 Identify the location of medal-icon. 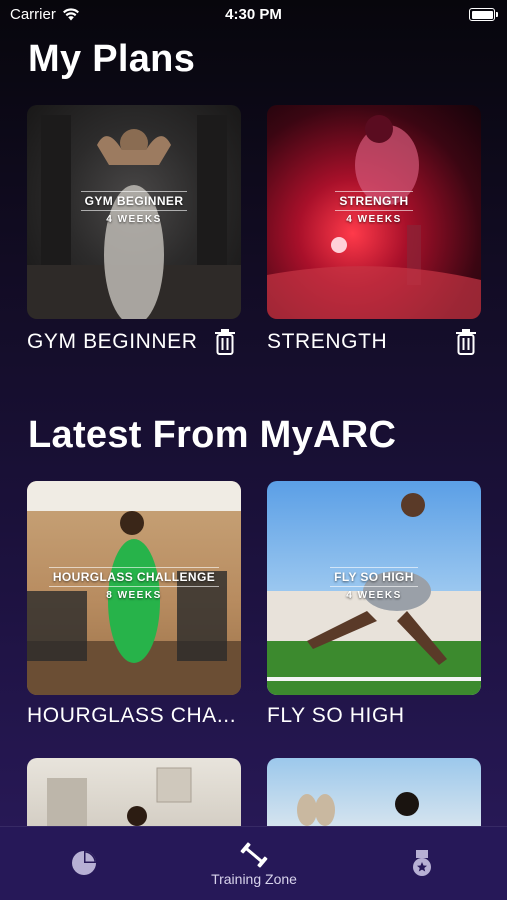
(422, 863).